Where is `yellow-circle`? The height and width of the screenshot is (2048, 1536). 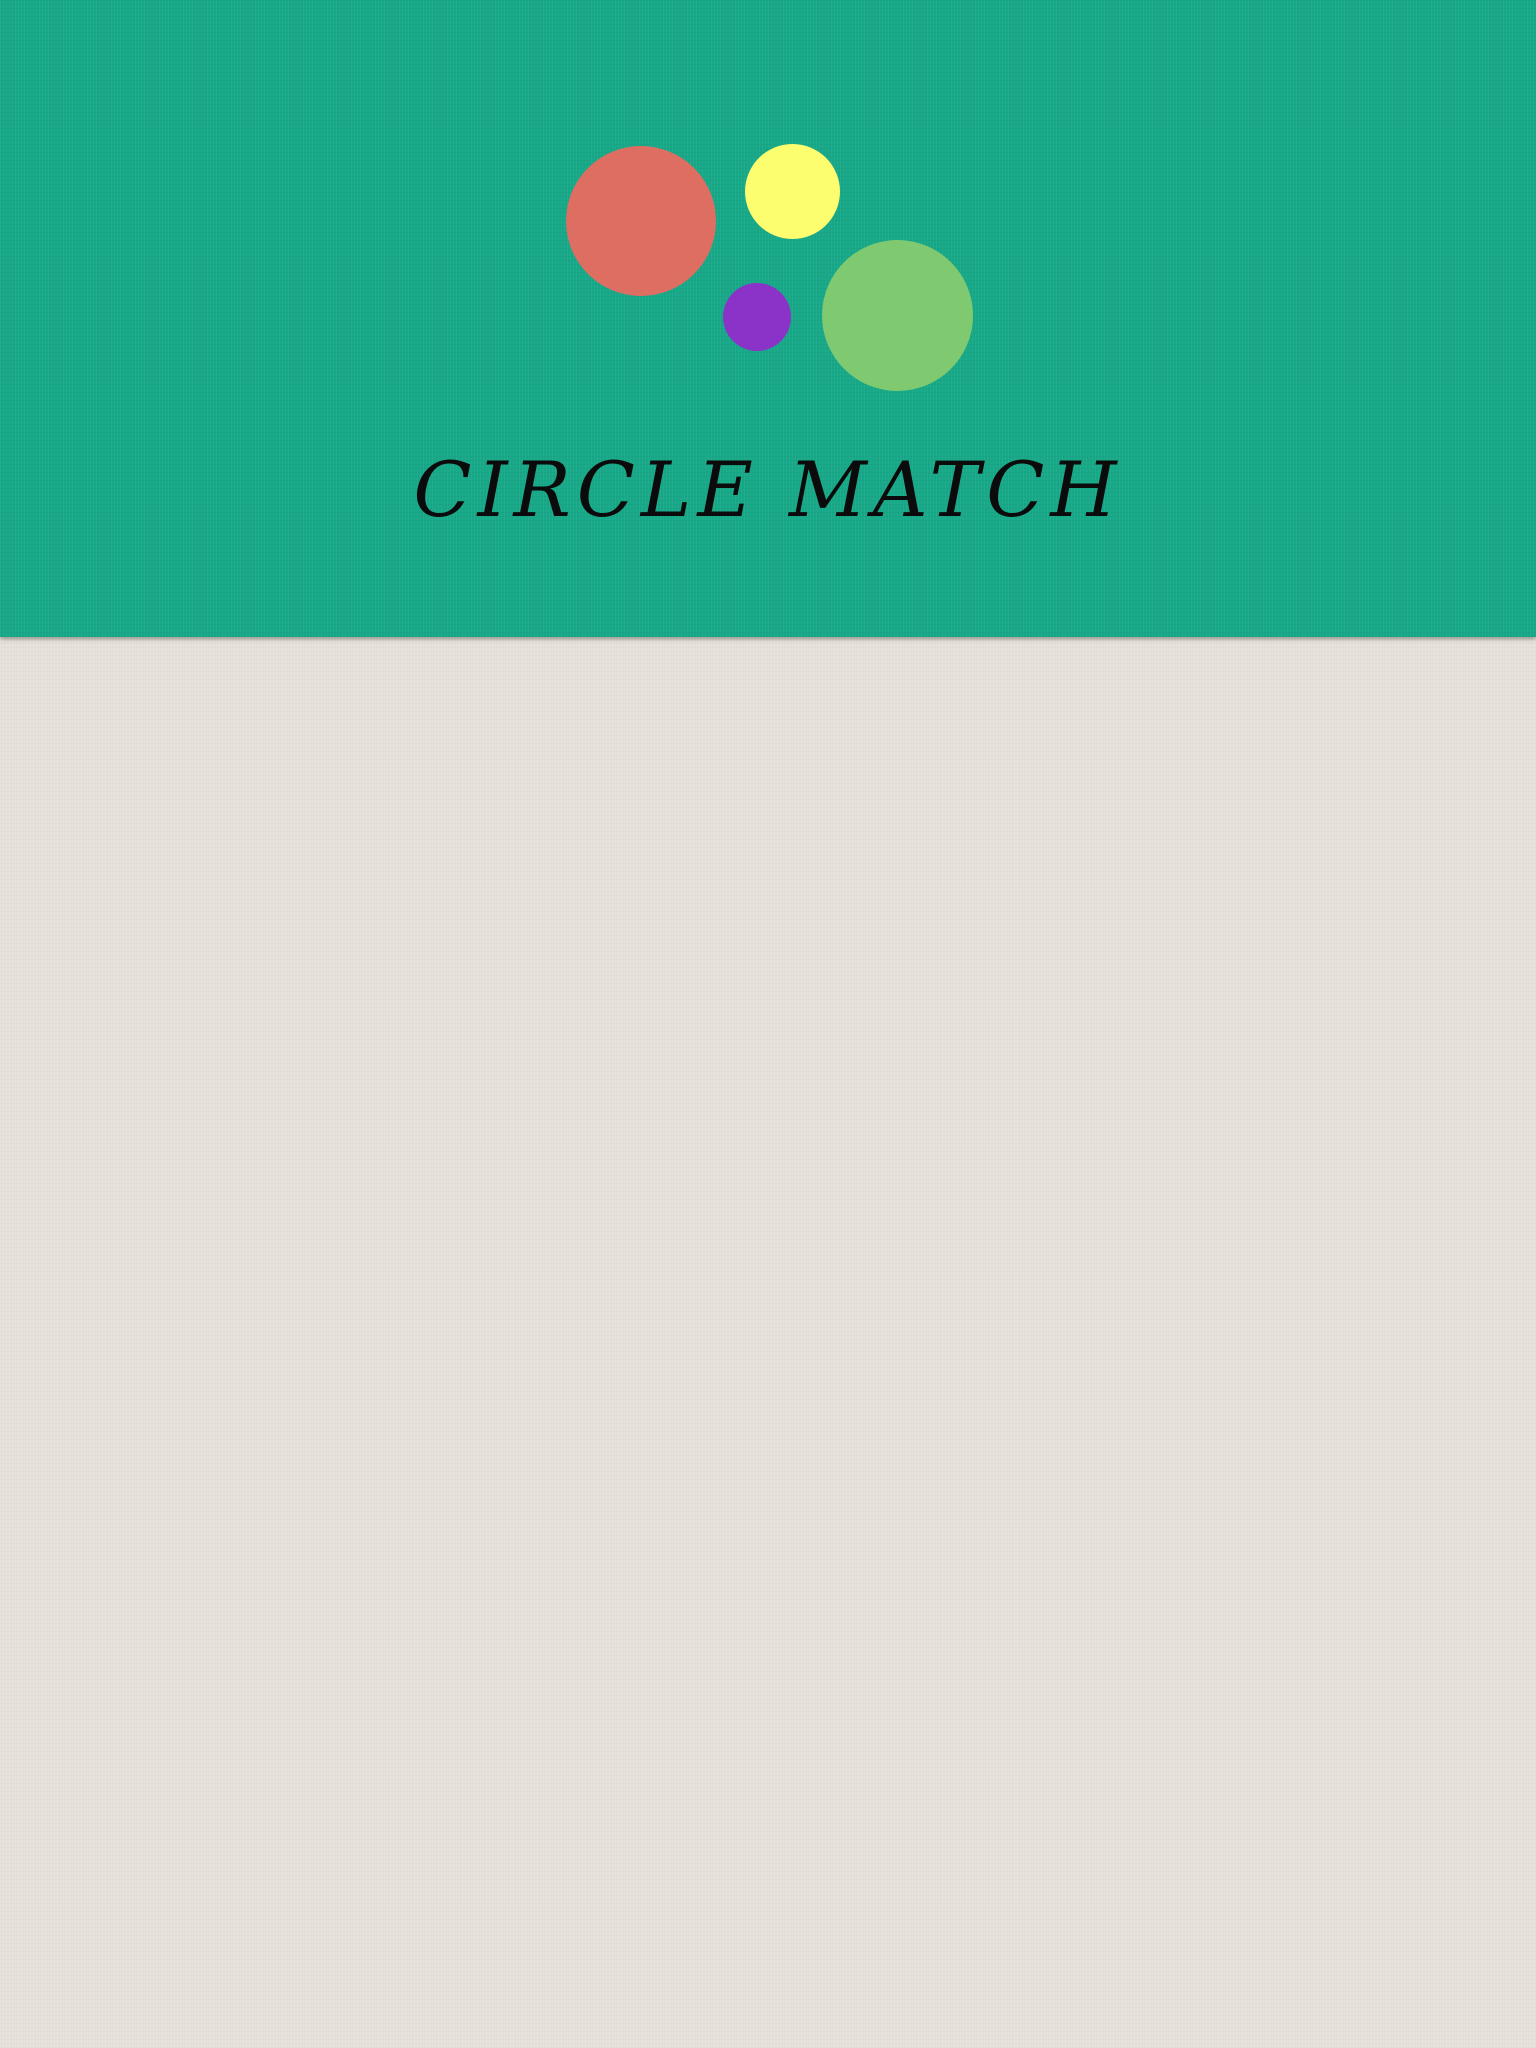
yellow-circle is located at coordinates (792, 191).